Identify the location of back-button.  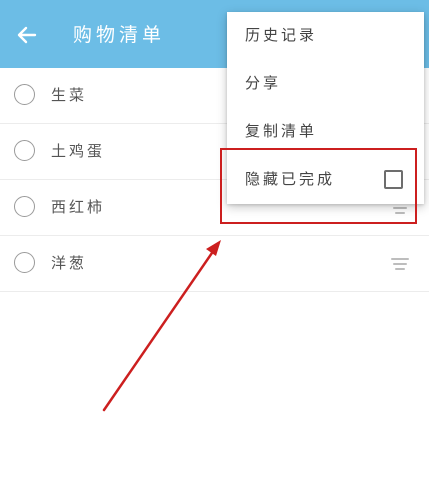
(27, 35).